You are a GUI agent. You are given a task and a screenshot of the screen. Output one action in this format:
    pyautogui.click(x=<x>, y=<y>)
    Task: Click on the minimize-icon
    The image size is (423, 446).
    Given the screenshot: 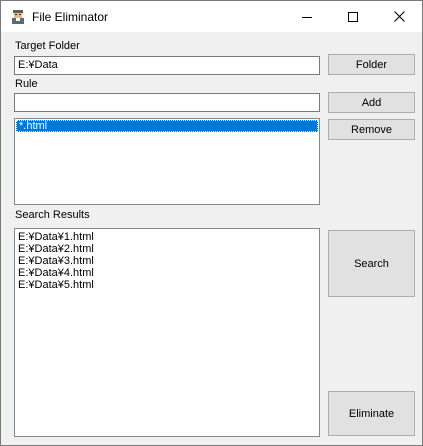 What is the action you would take?
    pyautogui.click(x=307, y=17)
    